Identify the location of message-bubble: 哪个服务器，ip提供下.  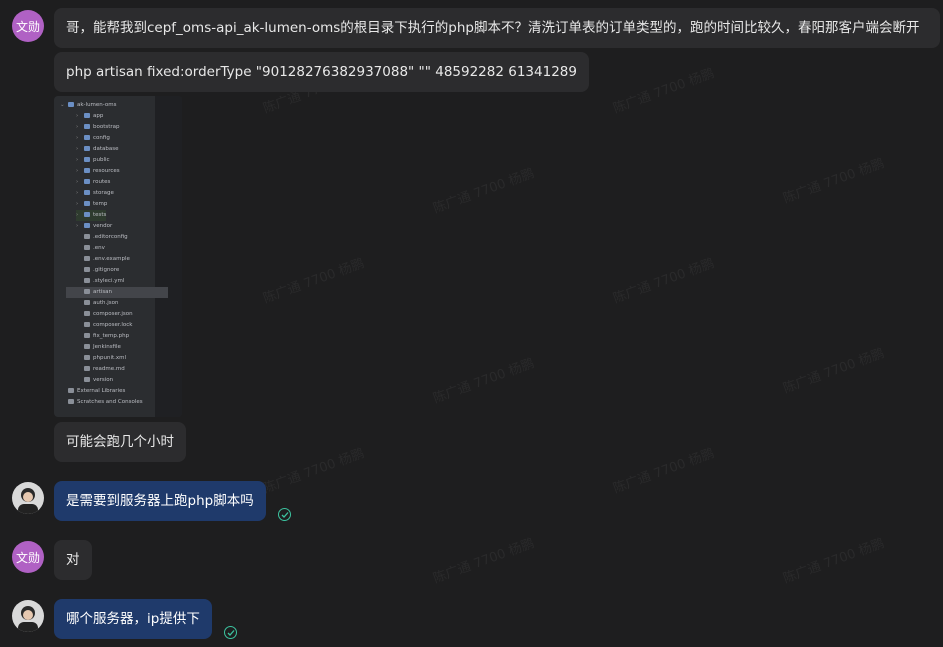
(133, 619).